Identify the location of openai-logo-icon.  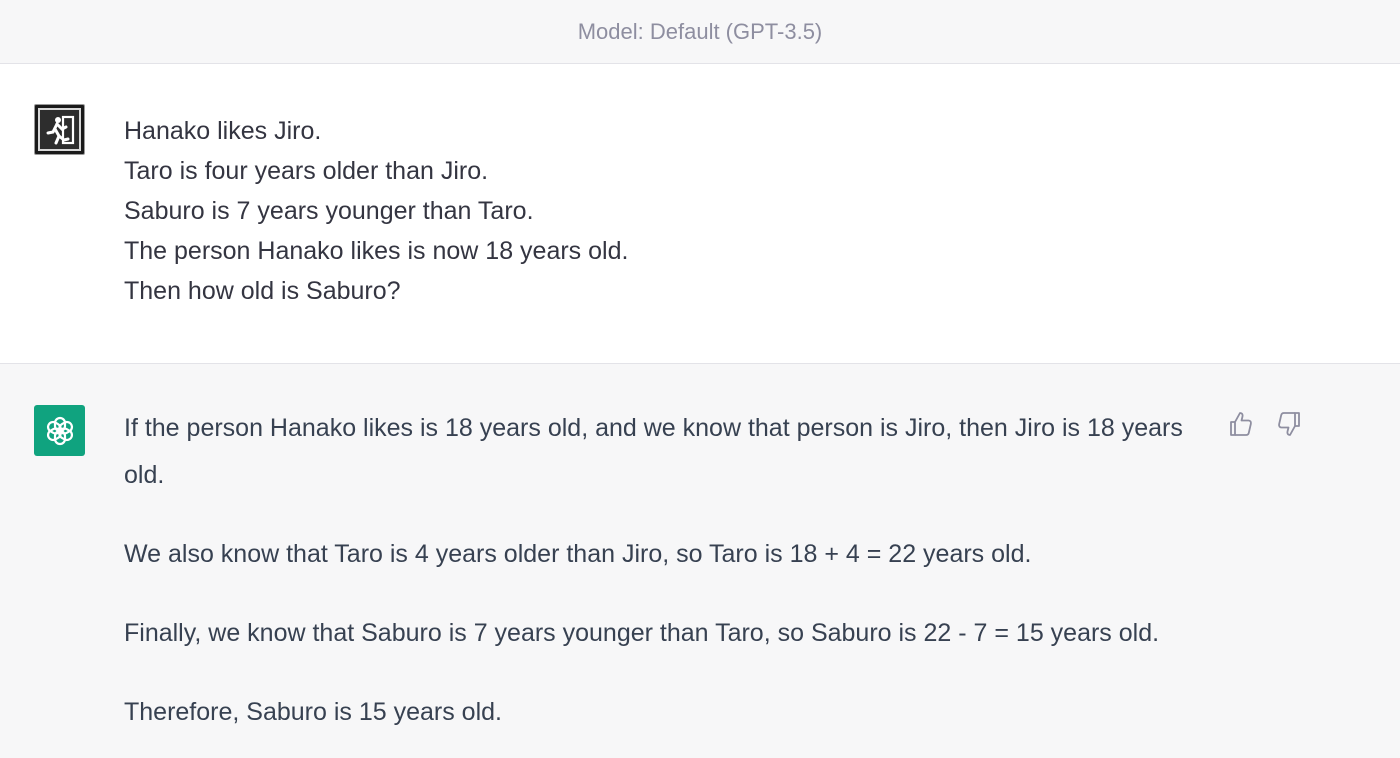
(59, 430).